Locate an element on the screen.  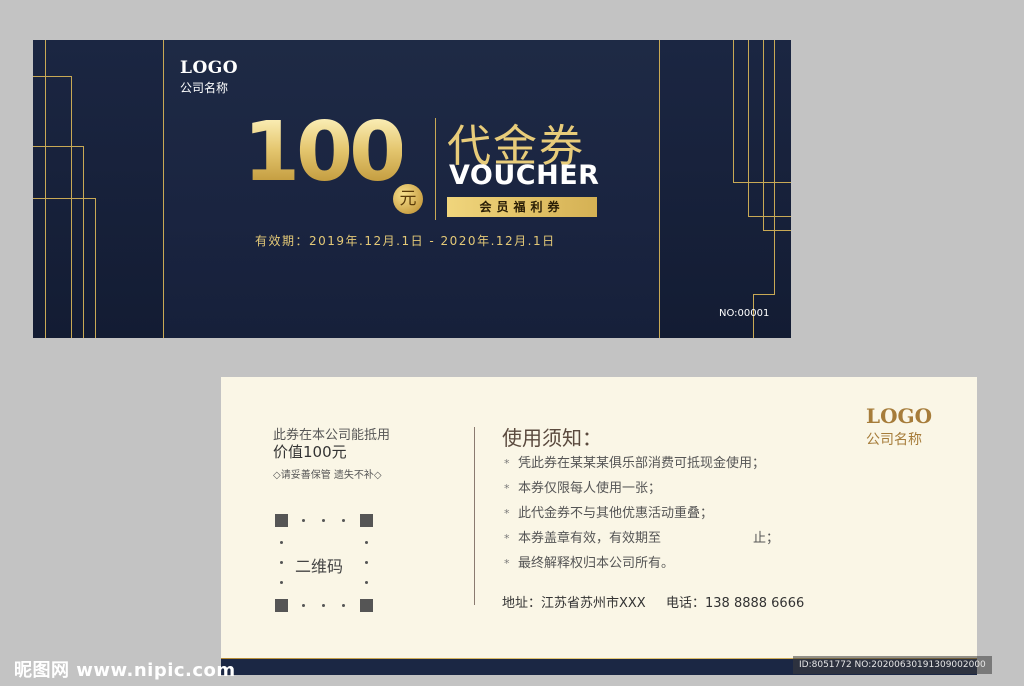
back-divider is located at coordinates (474, 516).